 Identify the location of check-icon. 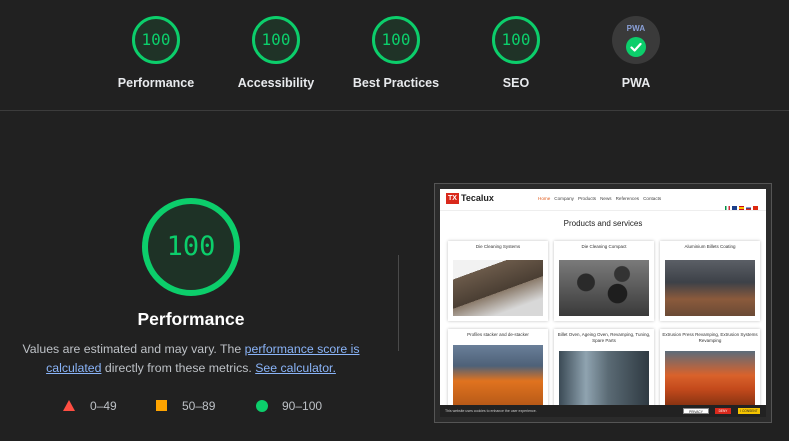
(636, 47).